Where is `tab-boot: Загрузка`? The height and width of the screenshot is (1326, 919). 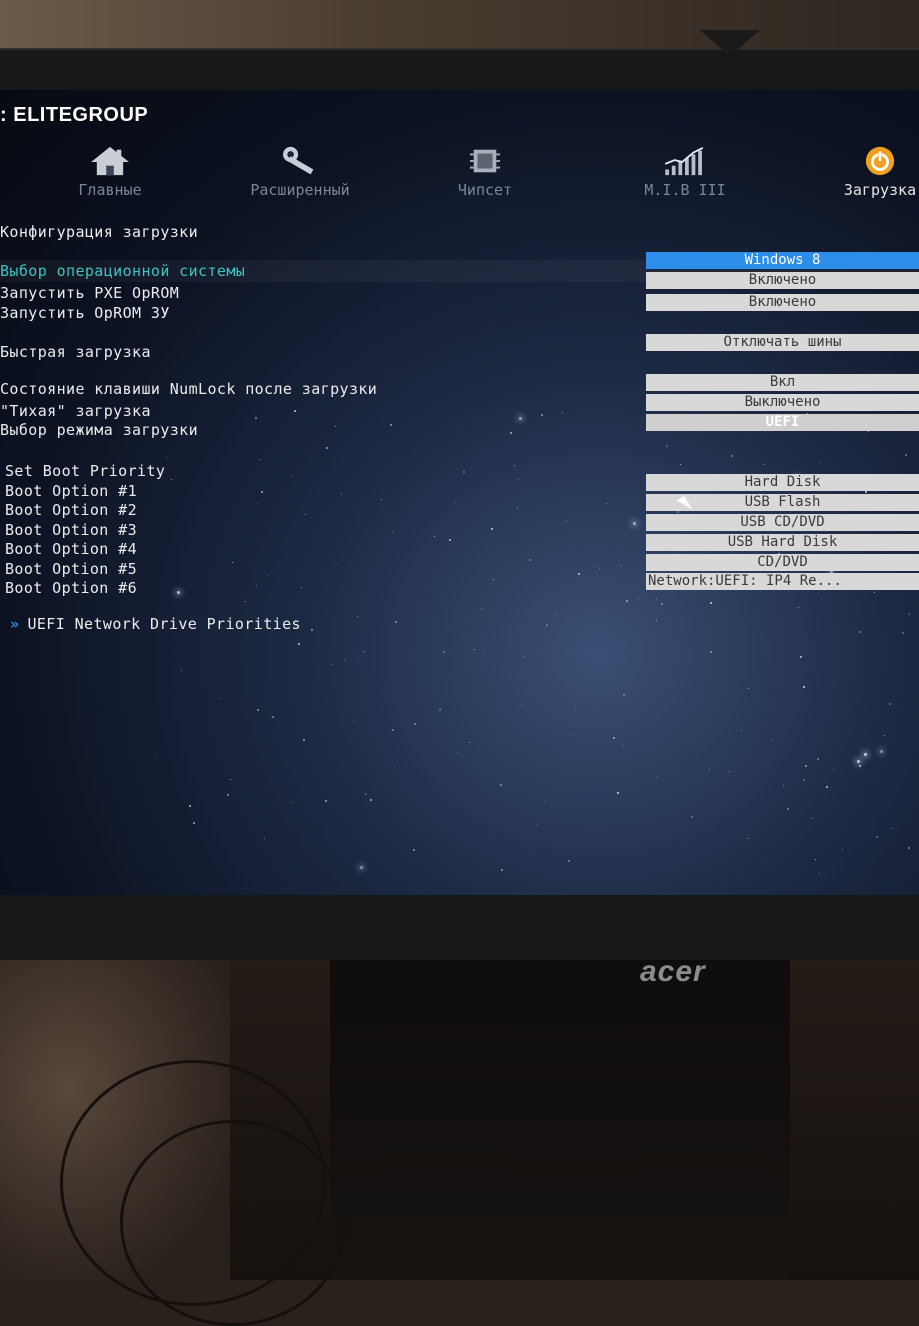 tab-boot: Загрузка is located at coordinates (862, 172).